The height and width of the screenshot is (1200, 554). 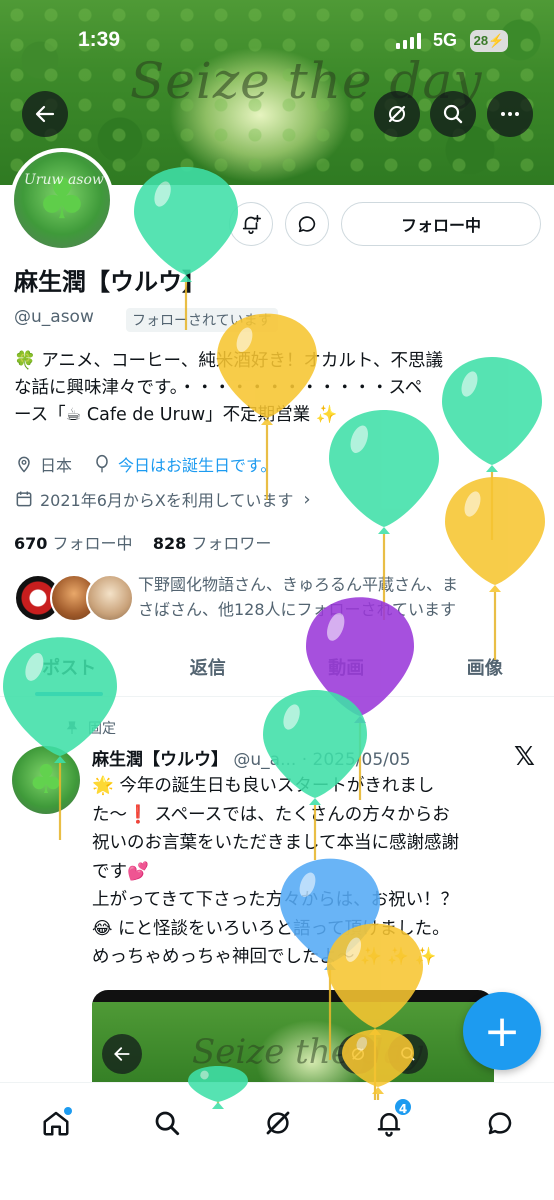 I want to click on joined-row: 2021年6月からXを利用しています ›, so click(x=162, y=499).